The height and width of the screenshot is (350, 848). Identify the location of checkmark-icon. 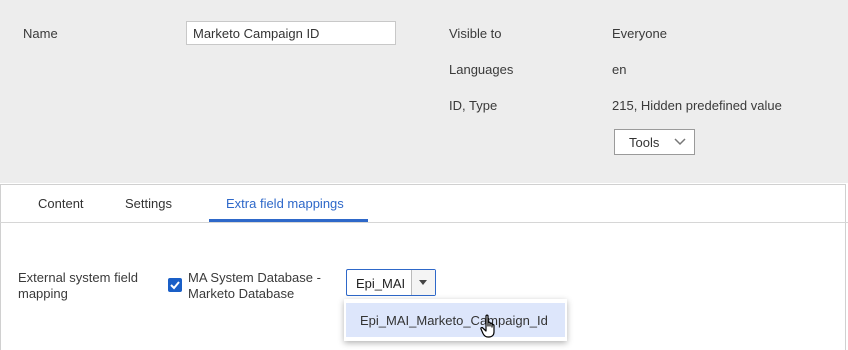
(175, 285).